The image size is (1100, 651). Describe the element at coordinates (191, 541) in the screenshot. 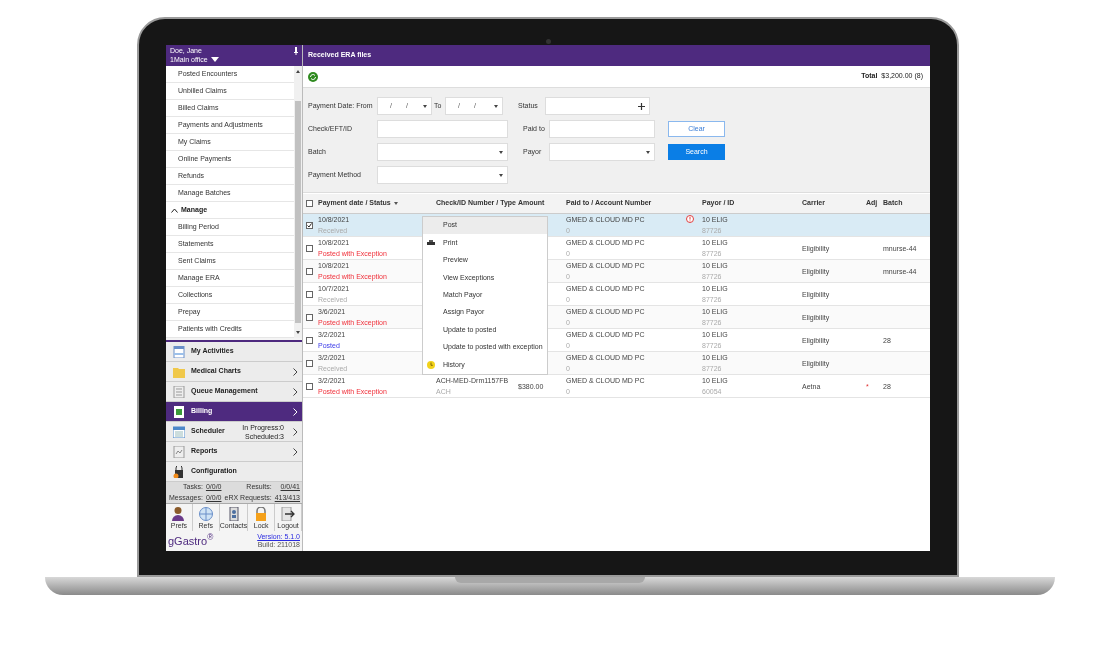

I see `logo: gGastro$^{®}$` at that location.